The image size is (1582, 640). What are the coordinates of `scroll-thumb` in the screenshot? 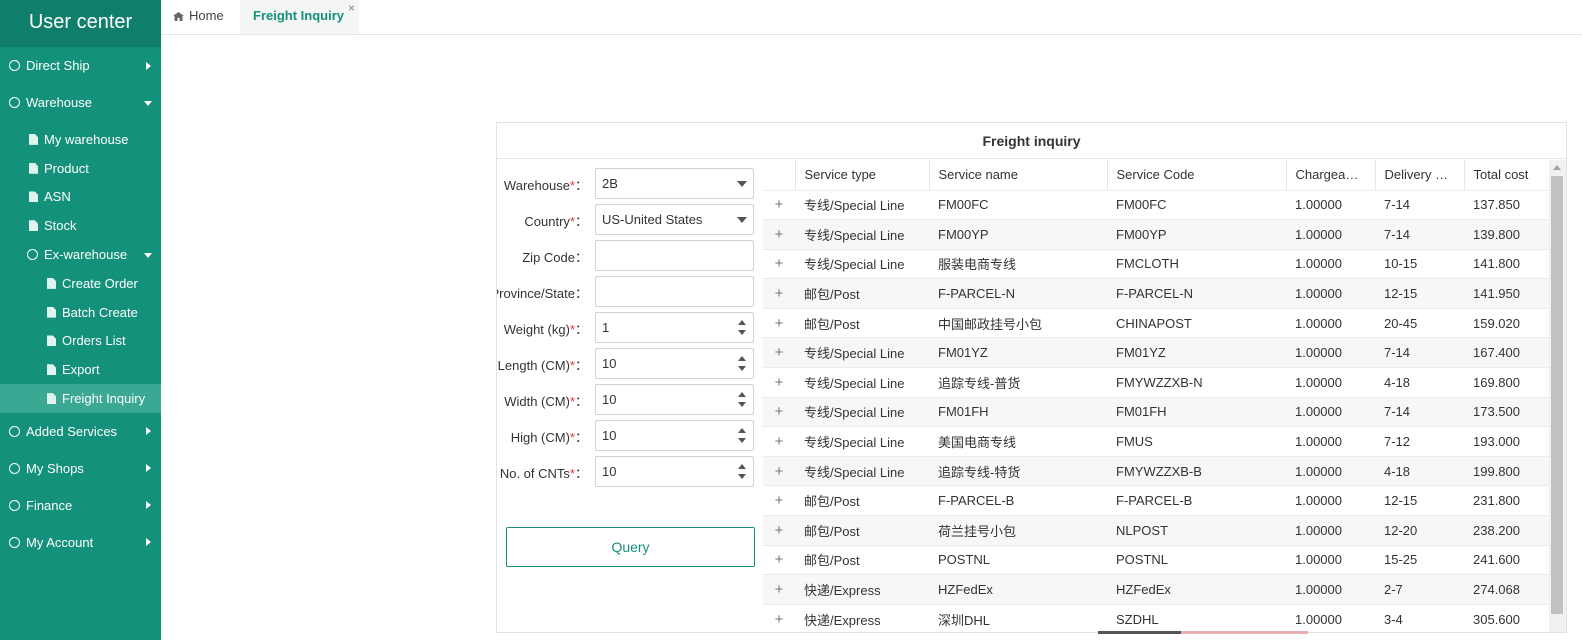 It's located at (1557, 395).